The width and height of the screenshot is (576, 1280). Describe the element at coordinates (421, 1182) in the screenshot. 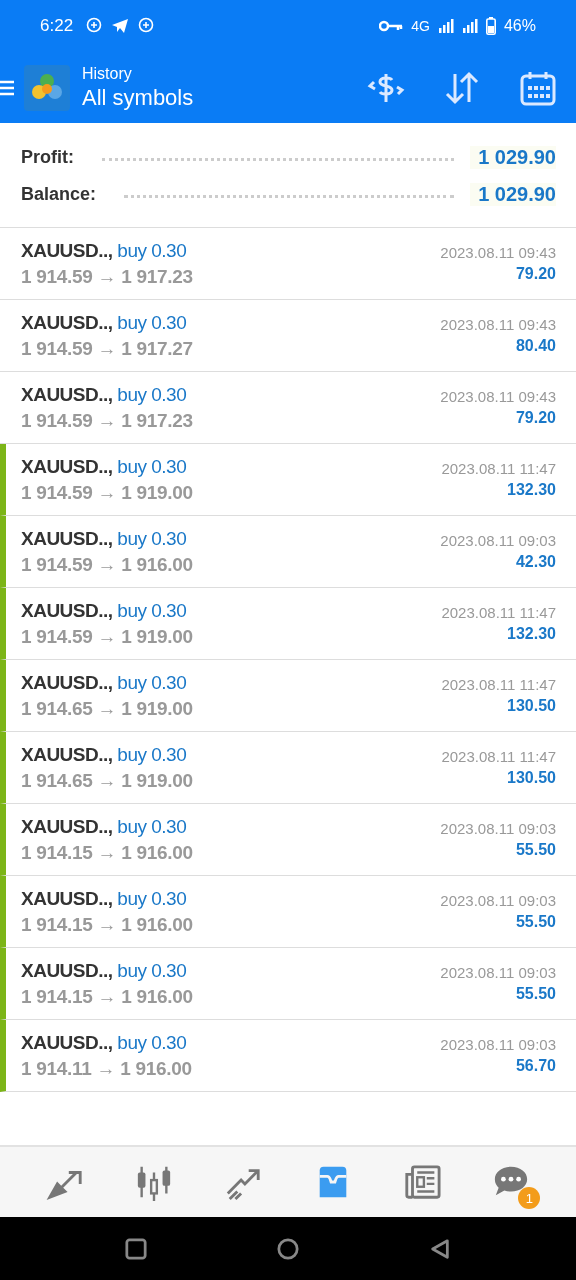

I see `newspaper-icon` at that location.